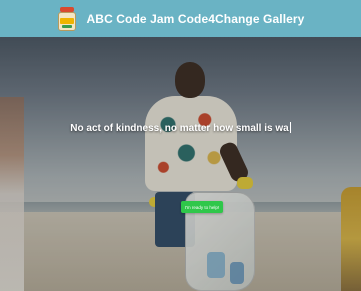  Describe the element at coordinates (290, 127) in the screenshot. I see `typing-cursor` at that location.